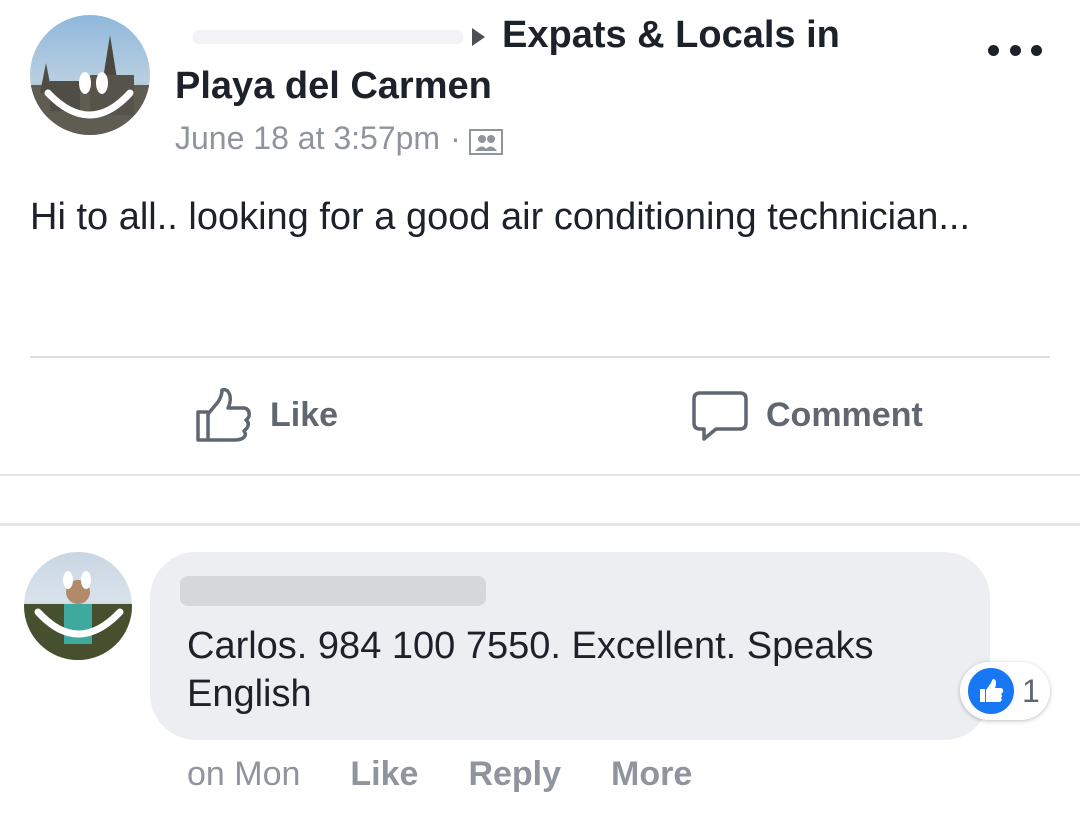 This screenshot has width=1080, height=824. Describe the element at coordinates (478, 37) in the screenshot. I see `group-arrow-icon` at that location.